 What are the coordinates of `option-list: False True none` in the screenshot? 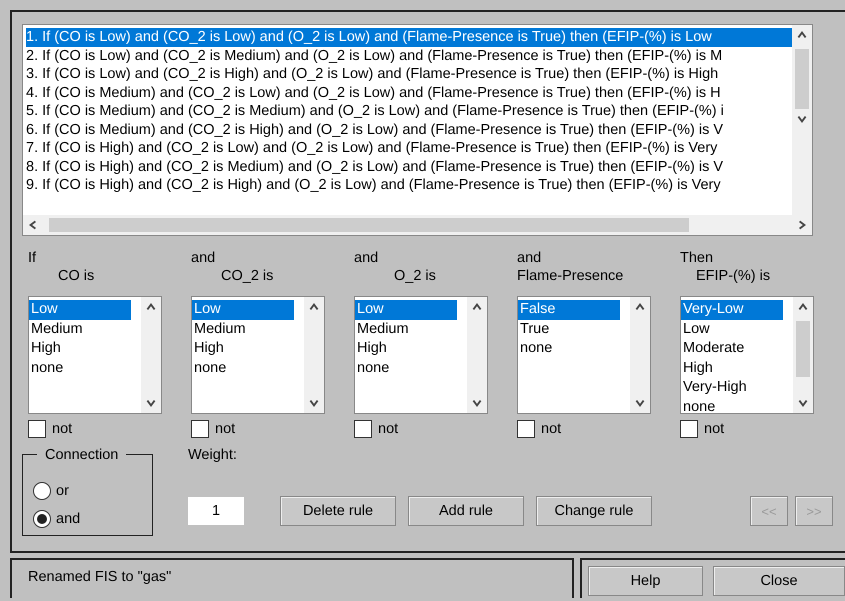 It's located at (584, 355).